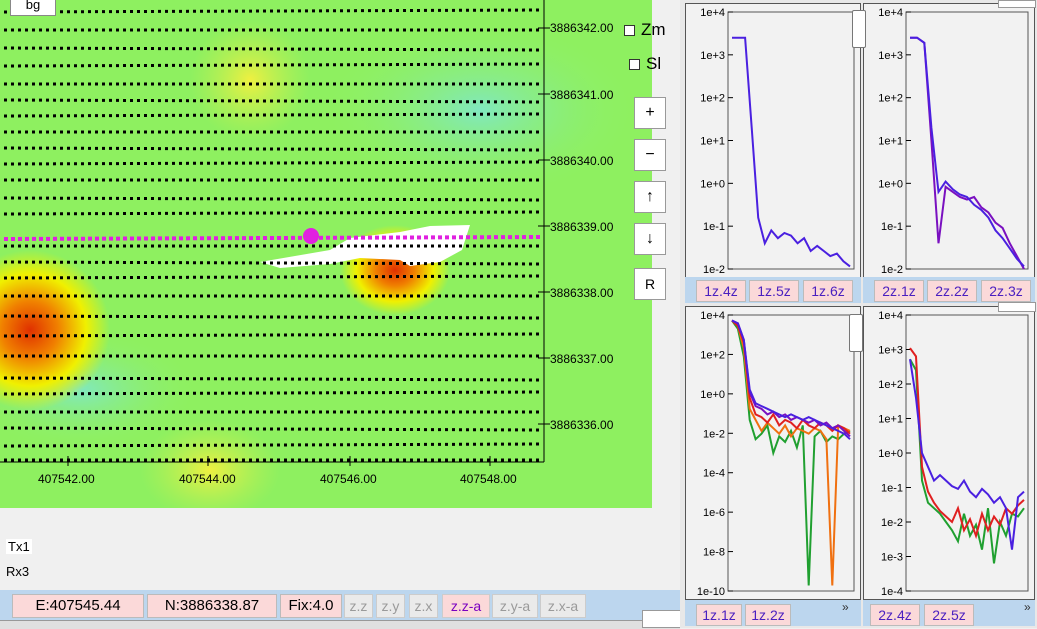 The image size is (1037, 629). Describe the element at coordinates (582, 359) in the screenshot. I see `y-axis-label: 3886337.00` at that location.